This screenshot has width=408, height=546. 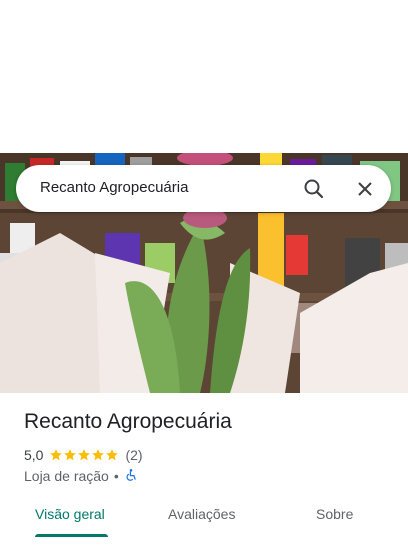 What do you see at coordinates (114, 187) in the screenshot?
I see `search-input: Recanto Agropecuária` at bounding box center [114, 187].